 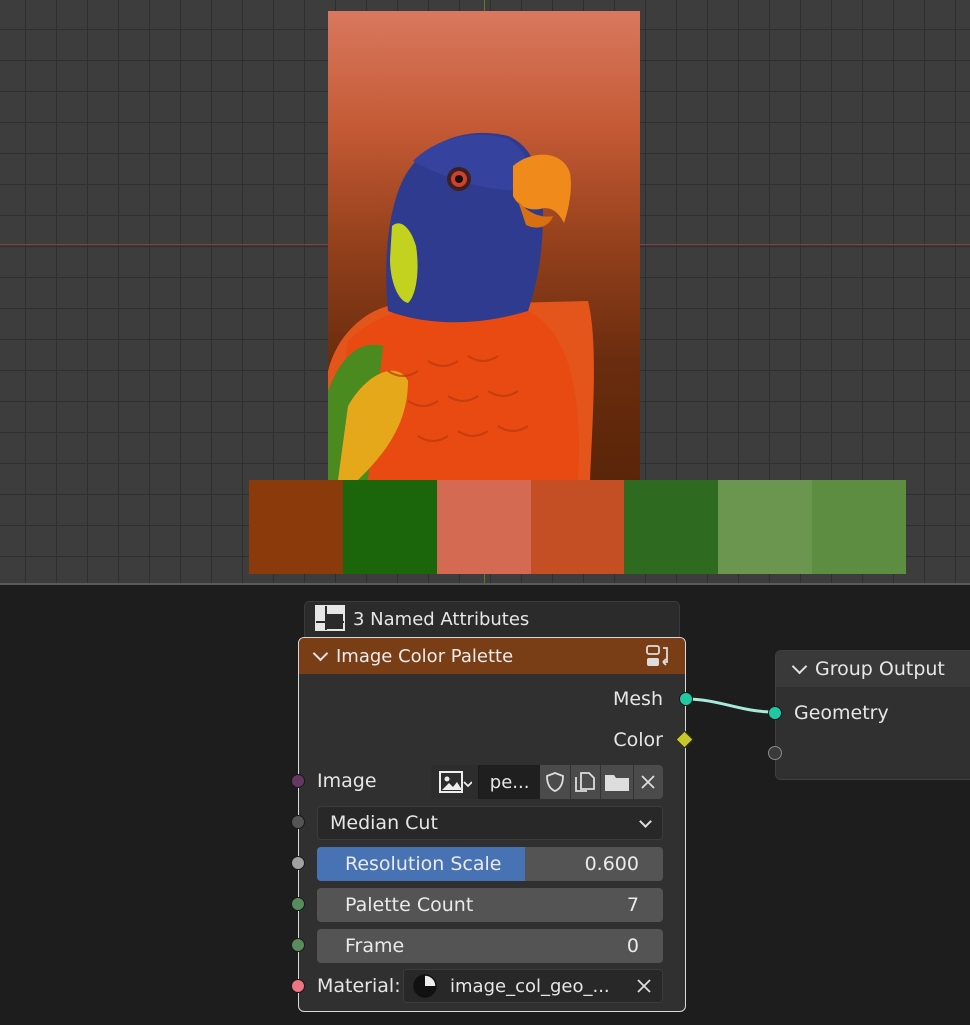 I want to click on spreadsheet-icon, so click(x=330, y=619).